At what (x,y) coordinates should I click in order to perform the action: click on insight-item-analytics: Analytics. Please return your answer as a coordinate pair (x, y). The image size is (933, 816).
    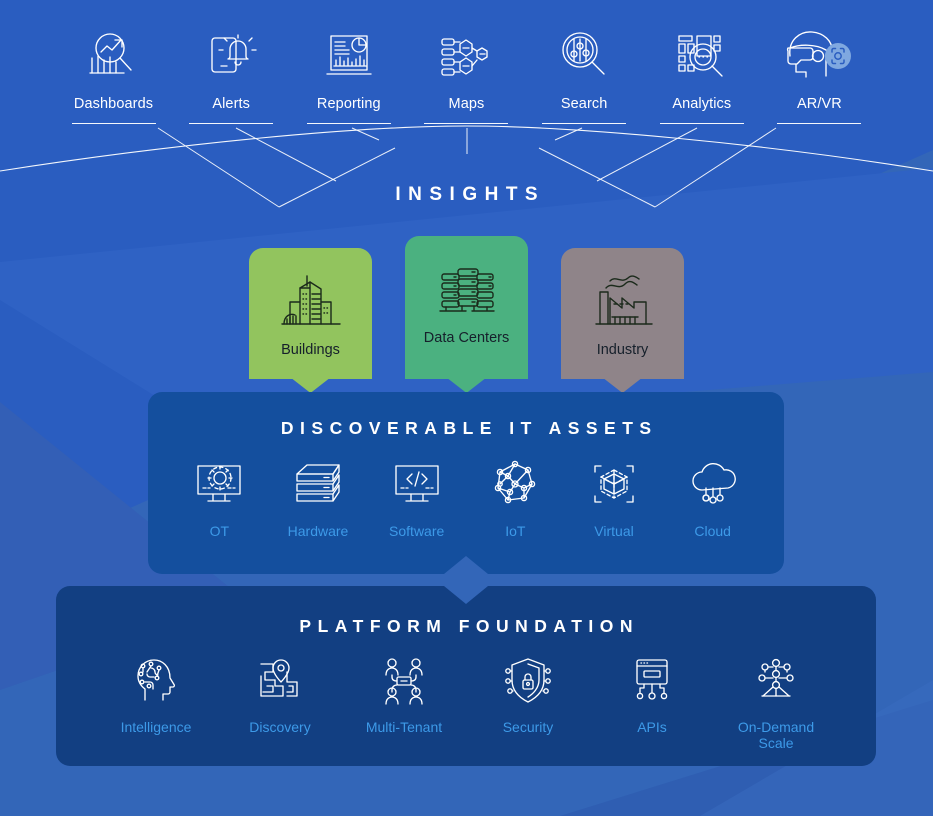
    Looking at the image, I should click on (701, 75).